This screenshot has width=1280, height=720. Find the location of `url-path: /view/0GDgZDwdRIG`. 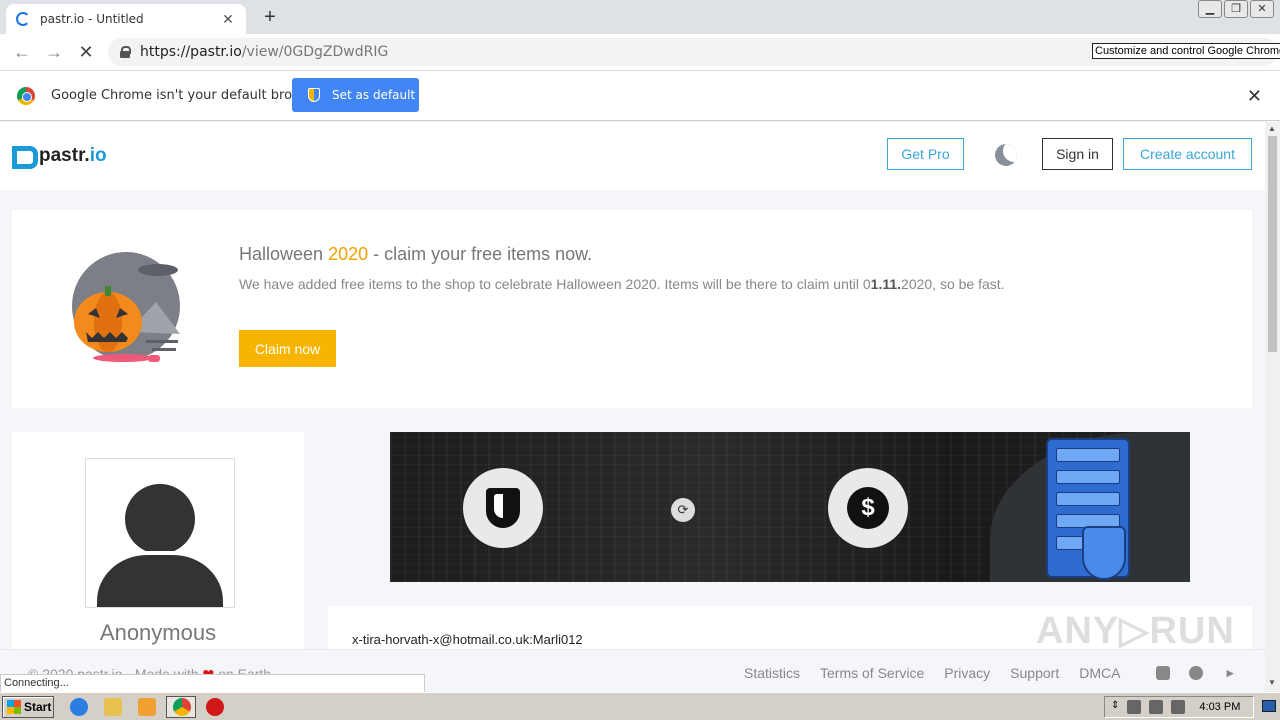

url-path: /view/0GDgZDwdRIG is located at coordinates (315, 52).